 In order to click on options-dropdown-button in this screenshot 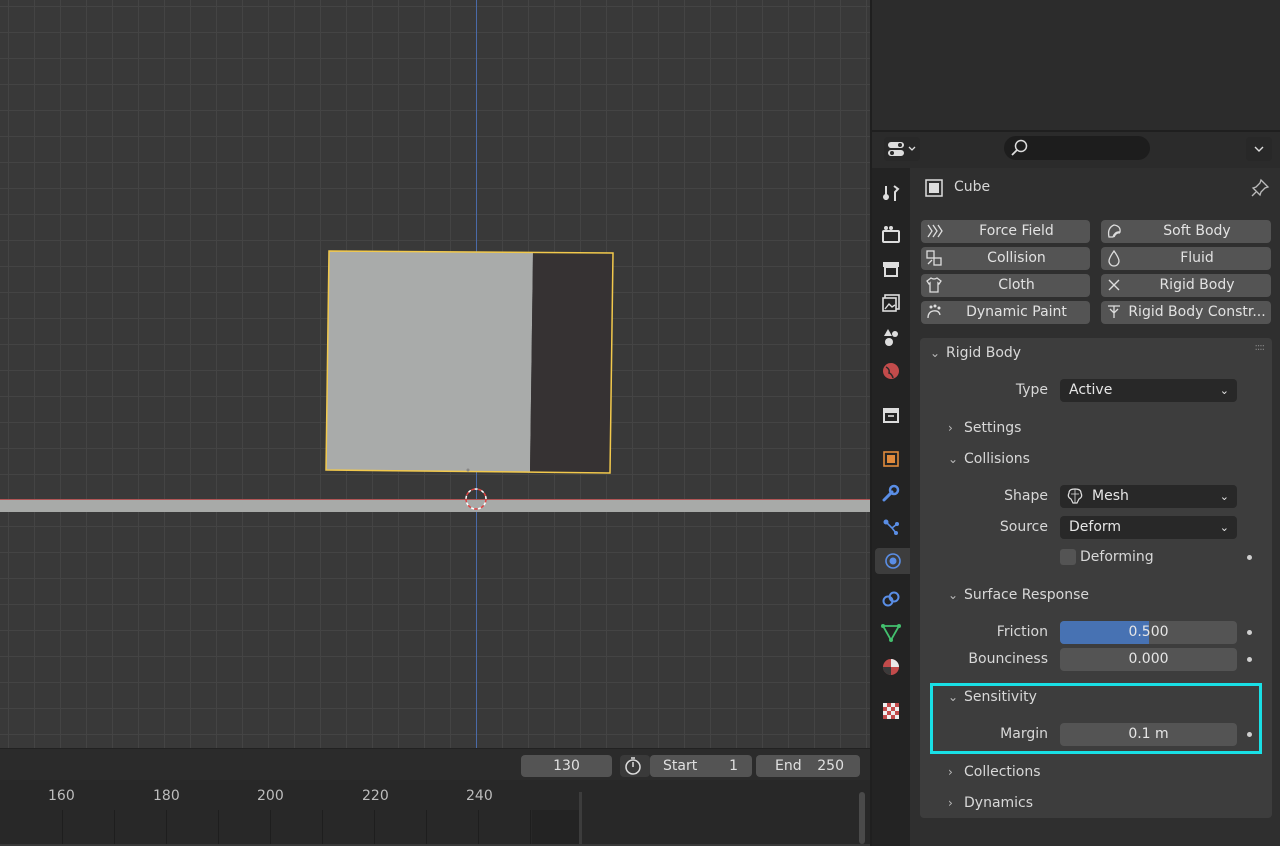, I will do `click(1259, 149)`.